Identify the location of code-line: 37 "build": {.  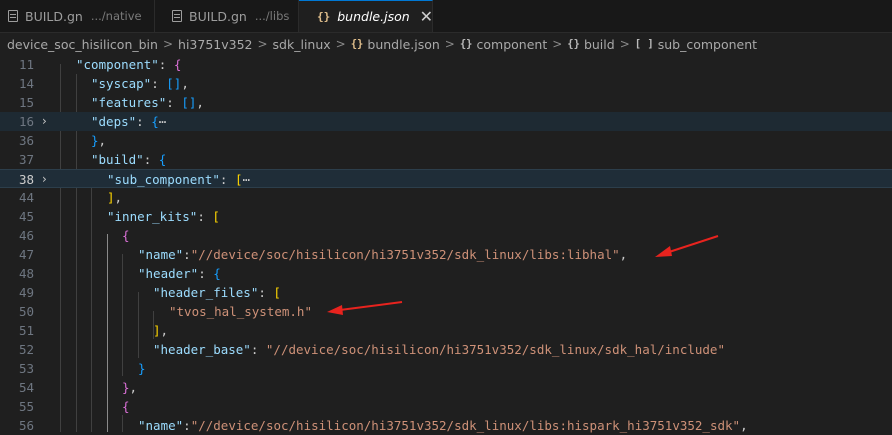
(446, 159).